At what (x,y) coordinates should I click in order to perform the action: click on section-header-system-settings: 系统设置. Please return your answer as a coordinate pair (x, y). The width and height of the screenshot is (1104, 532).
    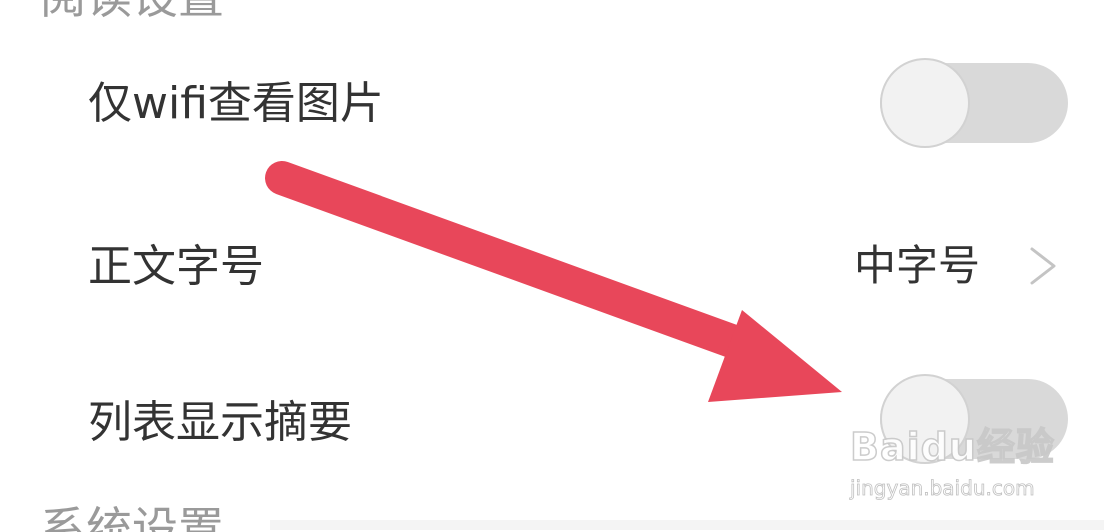
    Looking at the image, I should click on (132, 517).